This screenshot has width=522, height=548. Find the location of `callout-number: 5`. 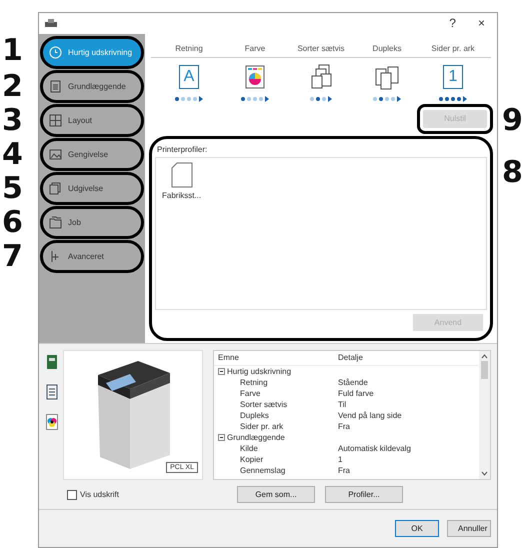

callout-number: 5 is located at coordinates (12, 189).